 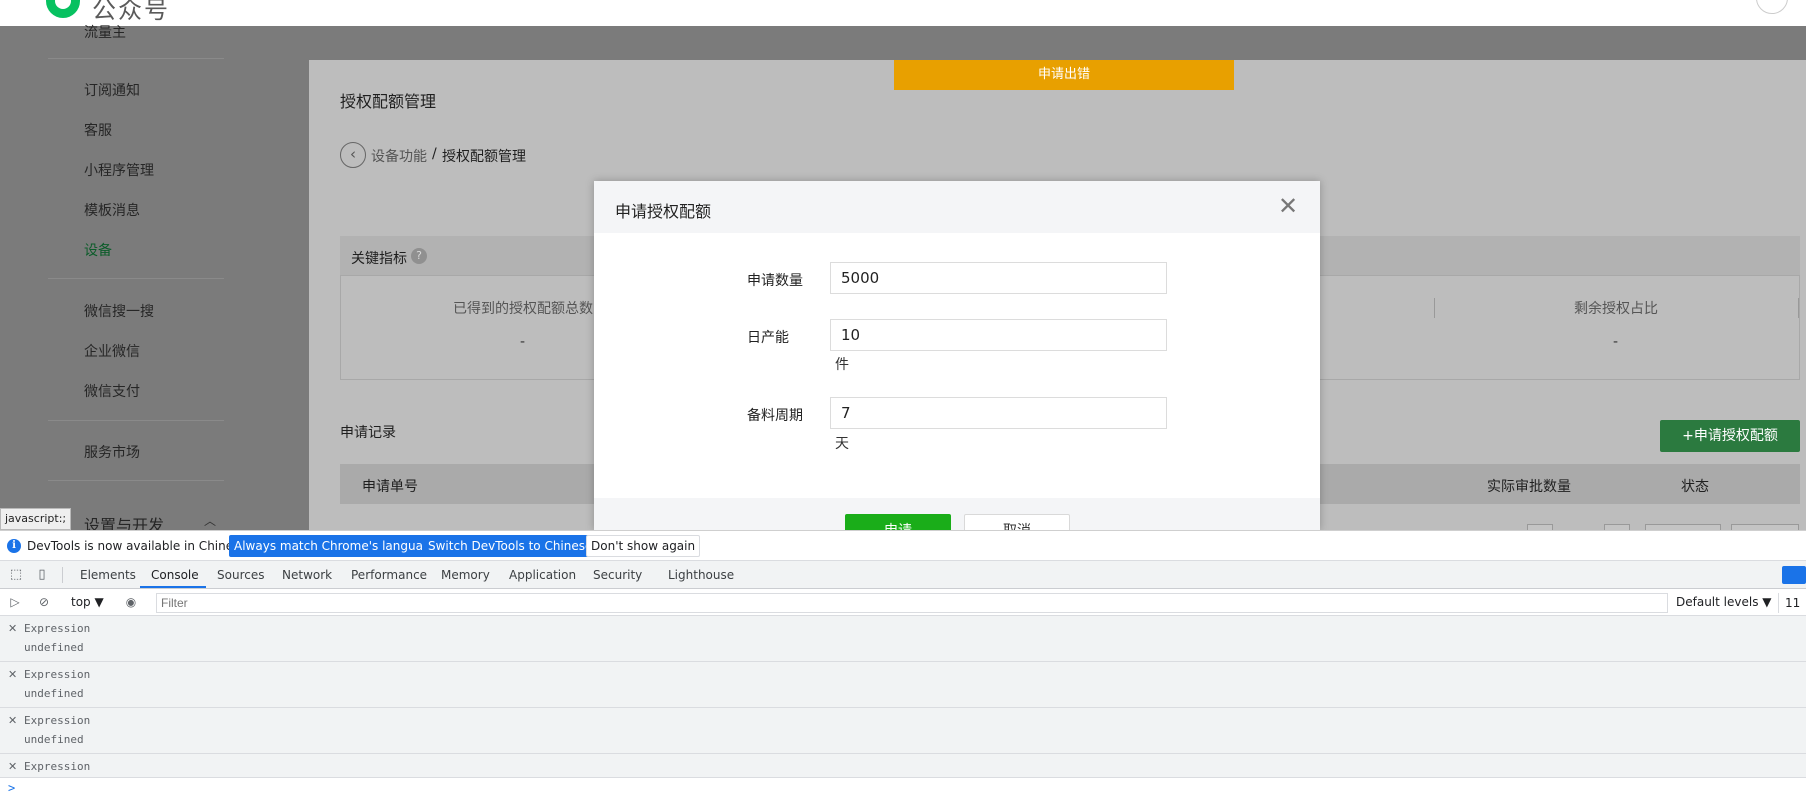 What do you see at coordinates (98, 250) in the screenshot?
I see `sidebar-item-device: 设备` at bounding box center [98, 250].